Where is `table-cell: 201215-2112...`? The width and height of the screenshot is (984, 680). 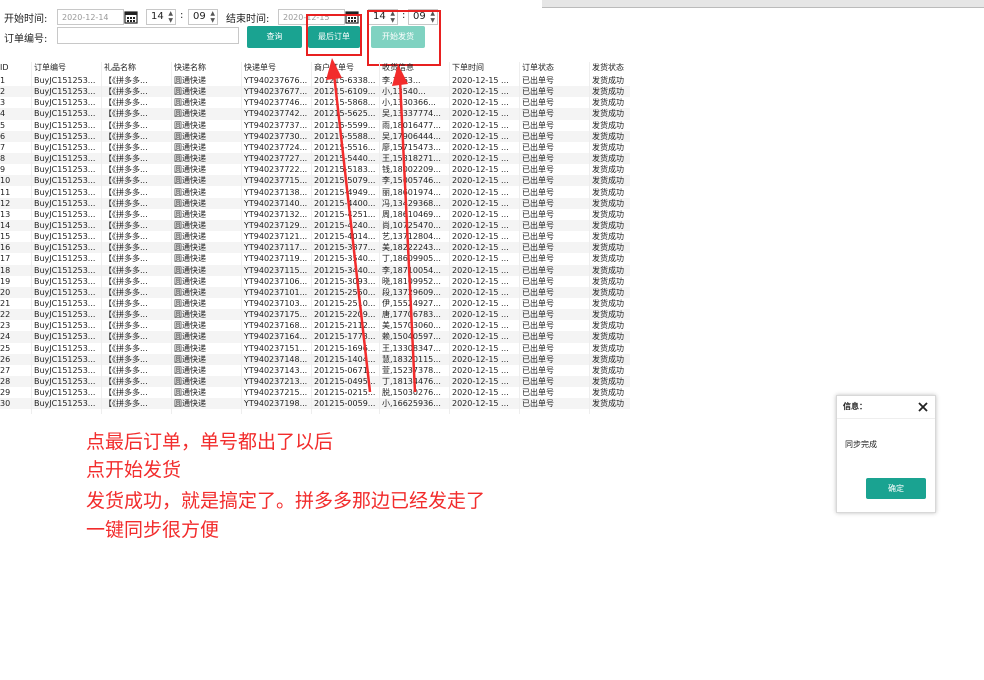 table-cell: 201215-2112... is located at coordinates (345, 326).